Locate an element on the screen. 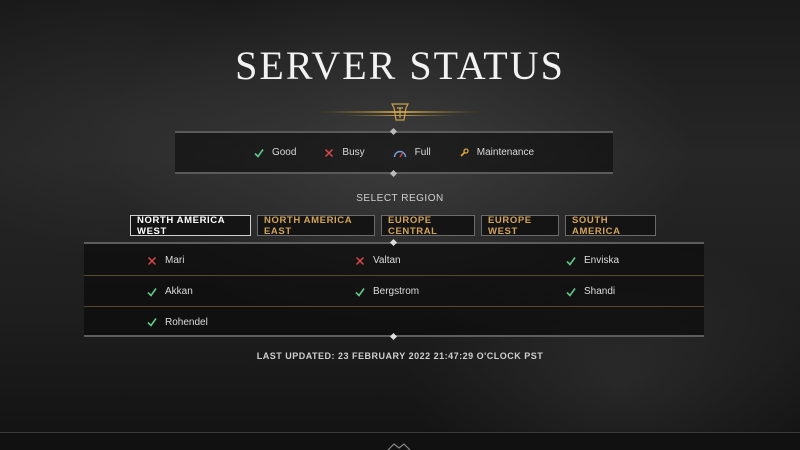  legend-item-busy: Busy is located at coordinates (344, 152).